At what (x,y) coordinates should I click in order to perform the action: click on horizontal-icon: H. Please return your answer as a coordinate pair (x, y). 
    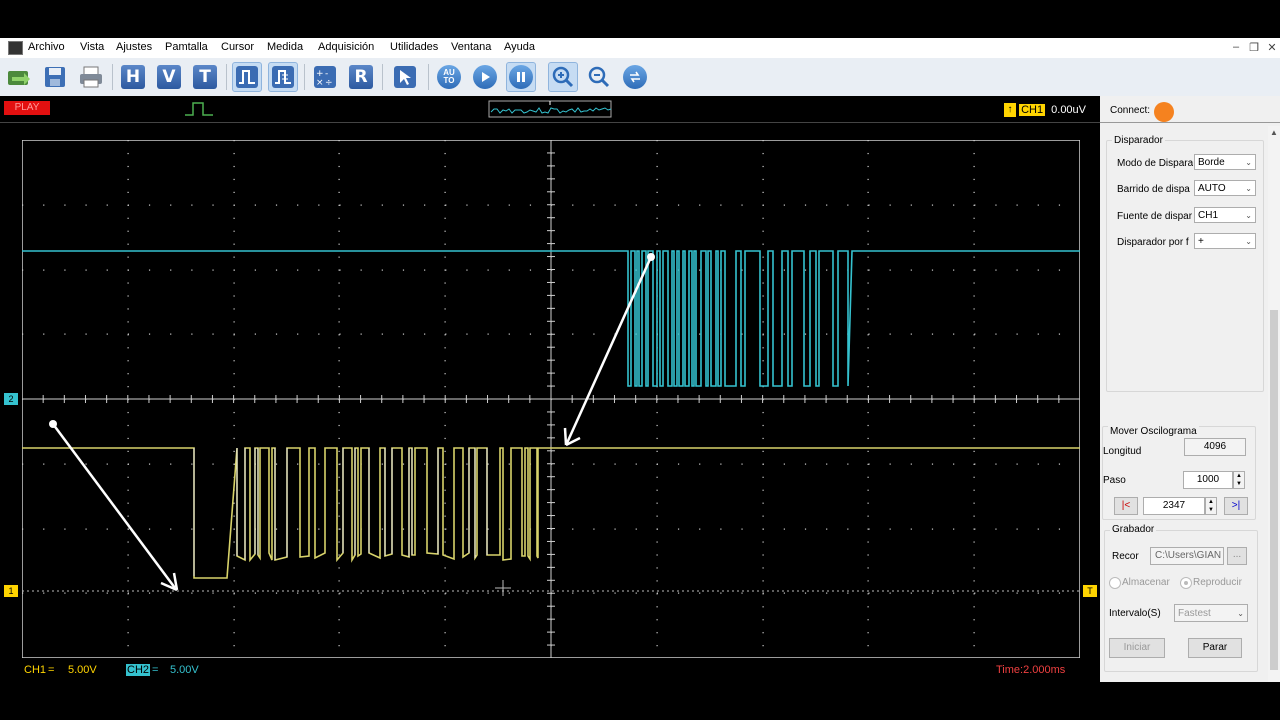
    Looking at the image, I should click on (133, 77).